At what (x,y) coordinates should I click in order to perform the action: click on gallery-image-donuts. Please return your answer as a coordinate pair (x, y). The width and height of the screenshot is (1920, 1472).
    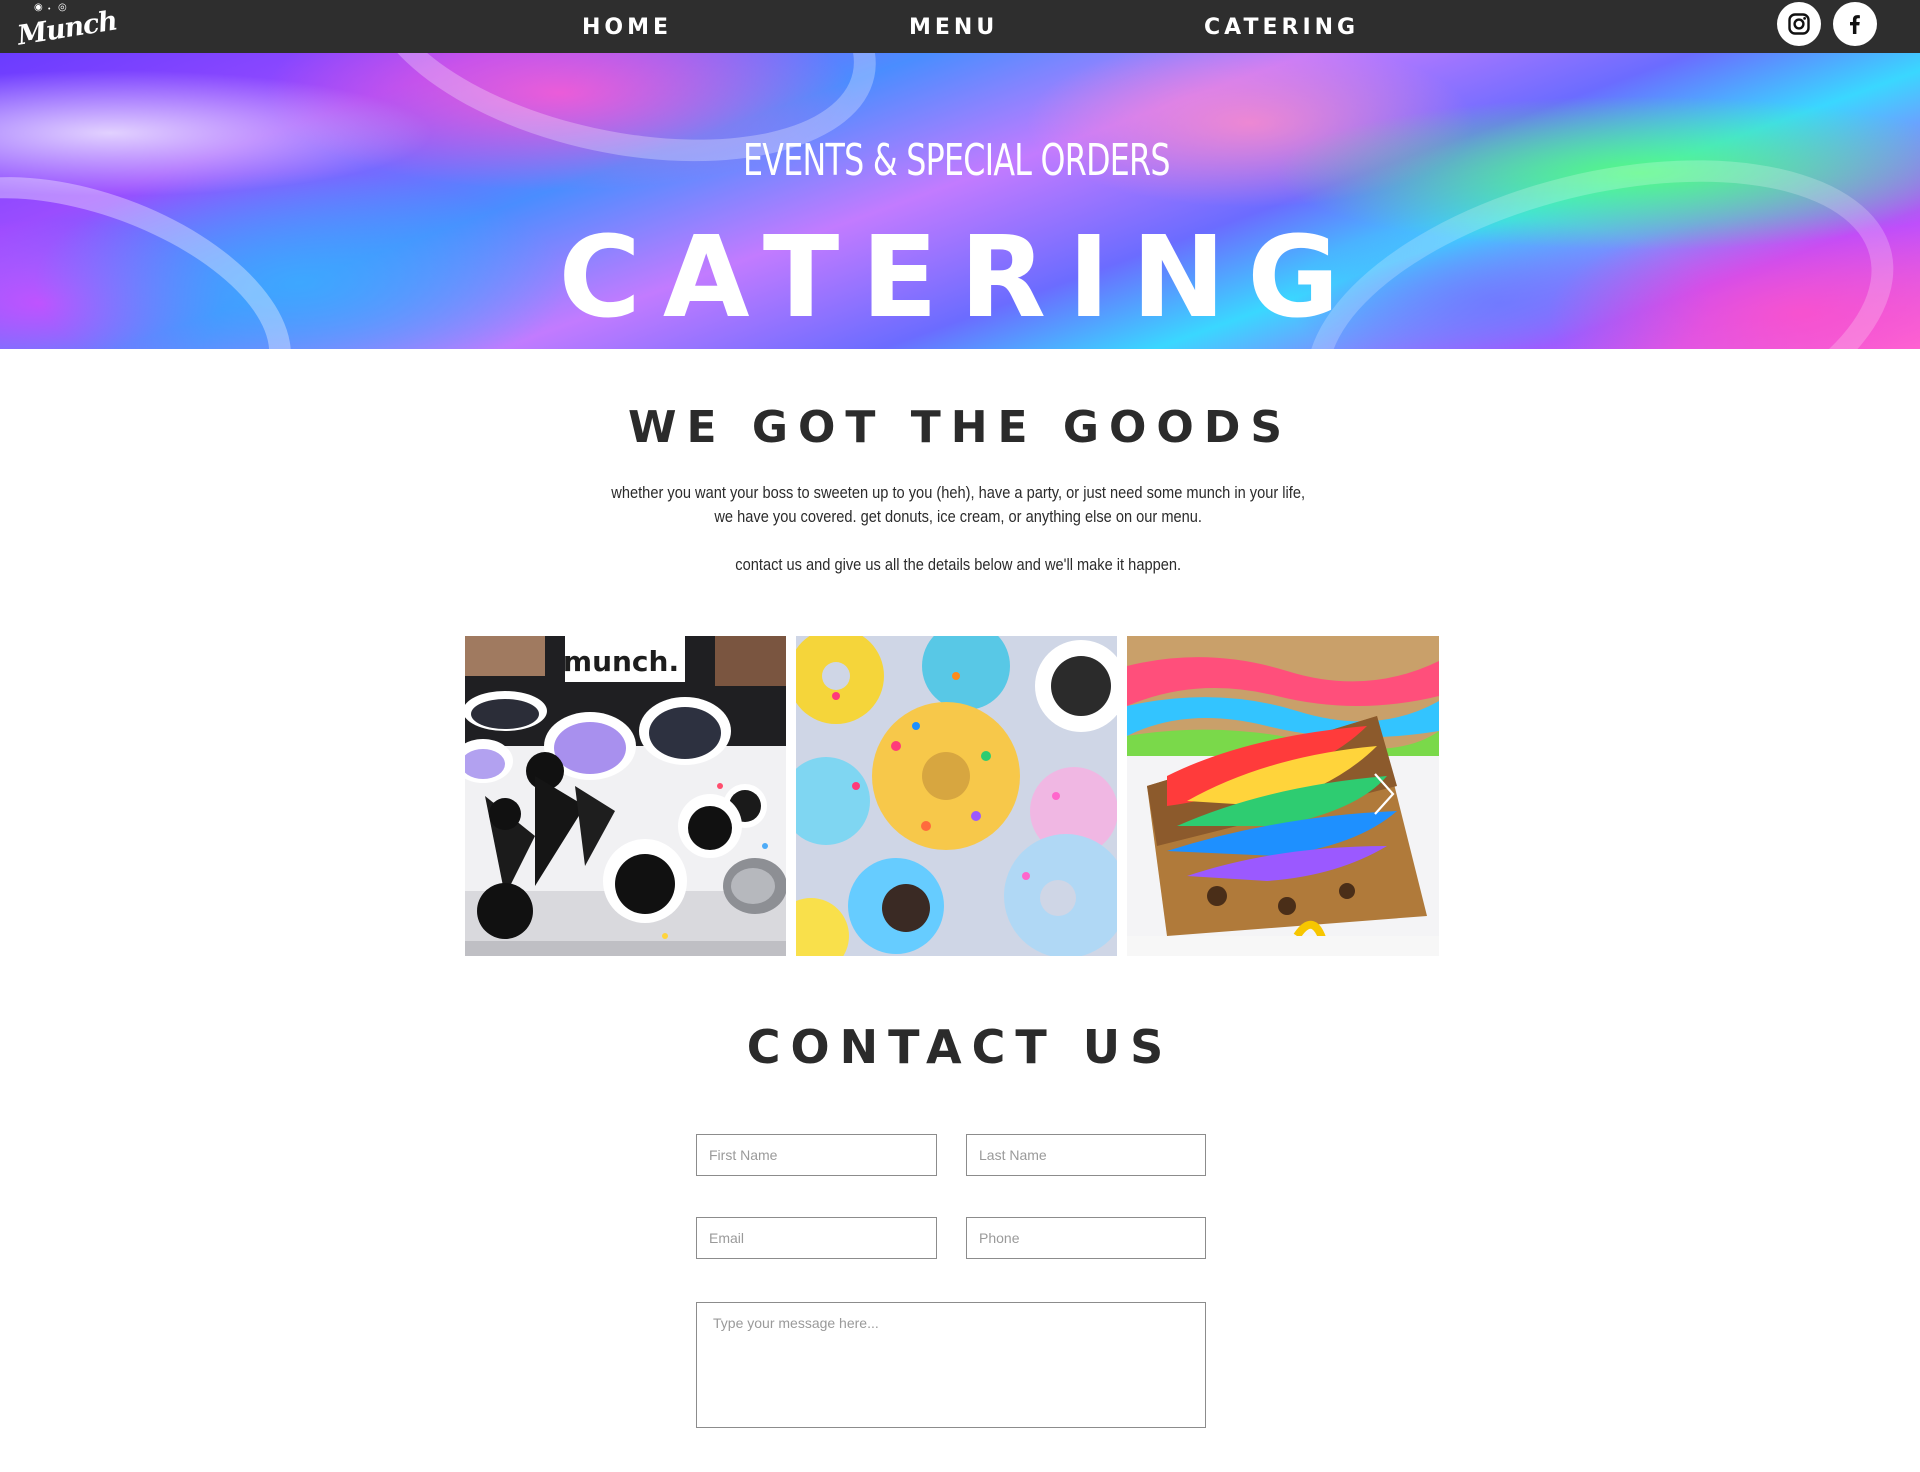
    Looking at the image, I should click on (956, 796).